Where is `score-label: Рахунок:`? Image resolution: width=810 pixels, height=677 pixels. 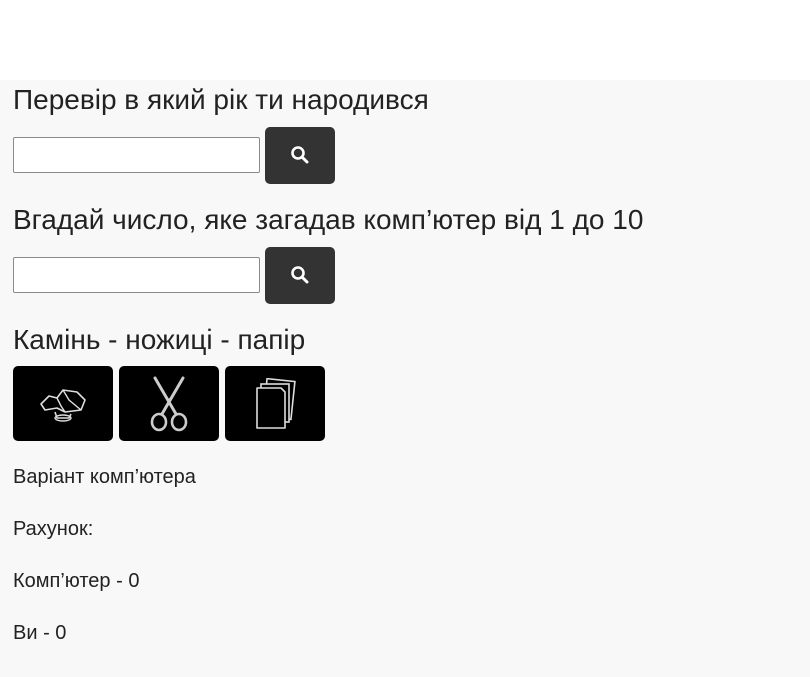 score-label: Рахунок: is located at coordinates (53, 529).